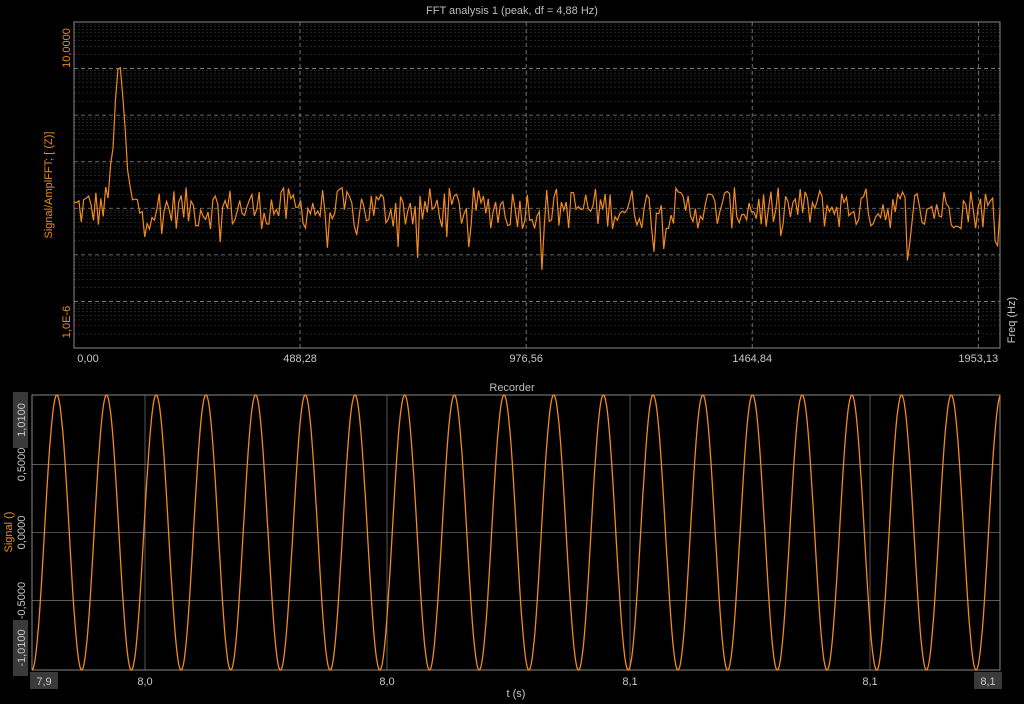  What do you see at coordinates (516, 694) in the screenshot?
I see `recorder-x-axis-label: t (s)` at bounding box center [516, 694].